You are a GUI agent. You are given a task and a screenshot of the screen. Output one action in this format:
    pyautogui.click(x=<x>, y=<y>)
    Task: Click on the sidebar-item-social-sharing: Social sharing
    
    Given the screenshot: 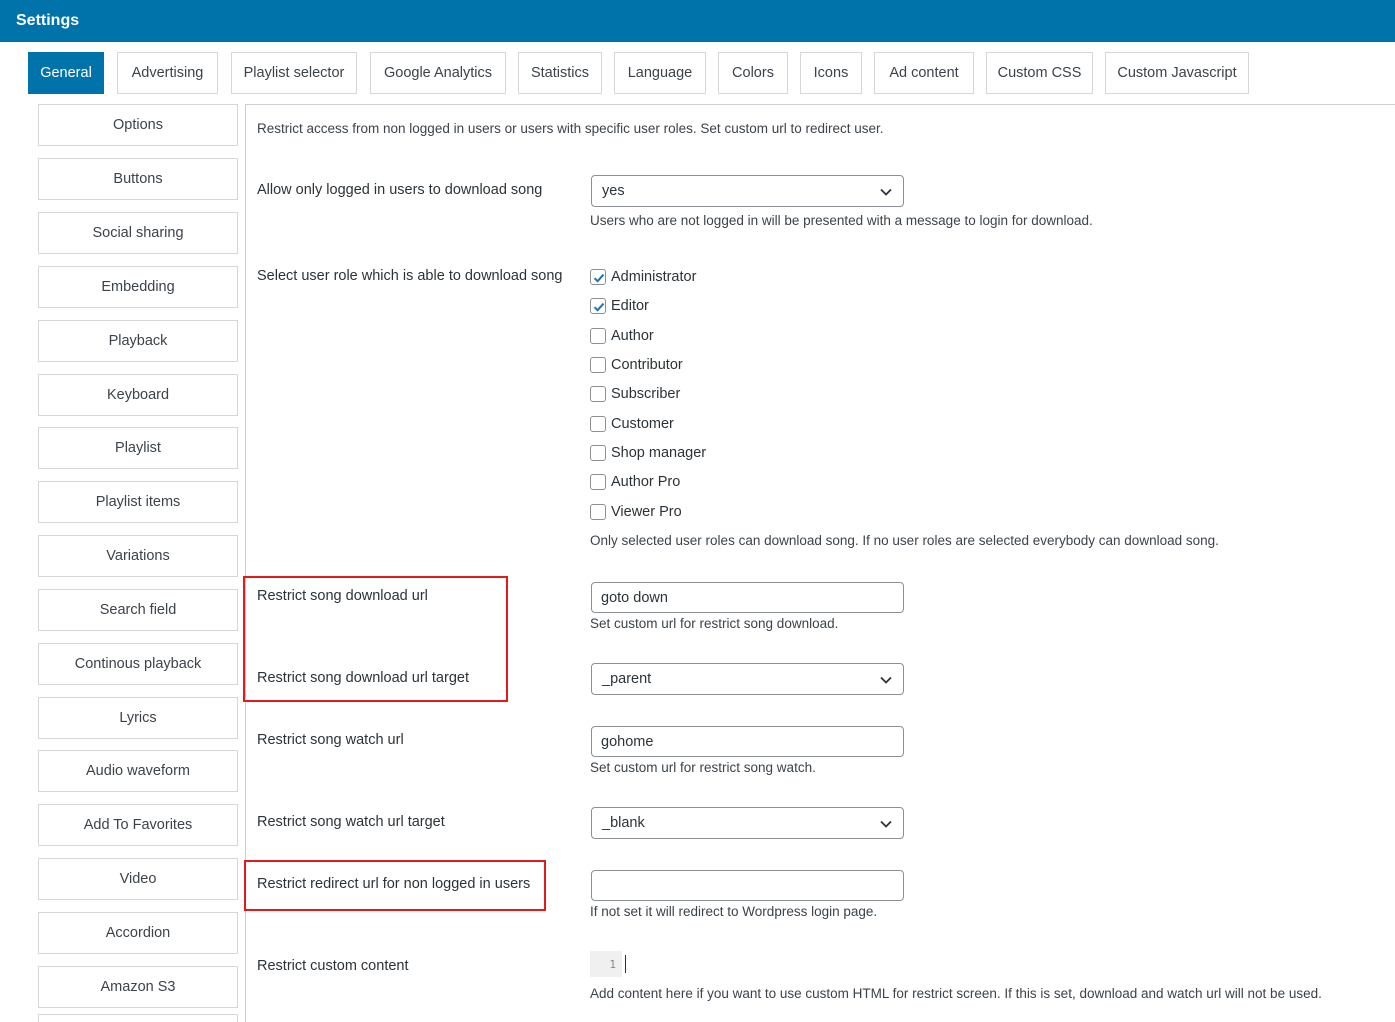 What is the action you would take?
    pyautogui.click(x=138, y=233)
    